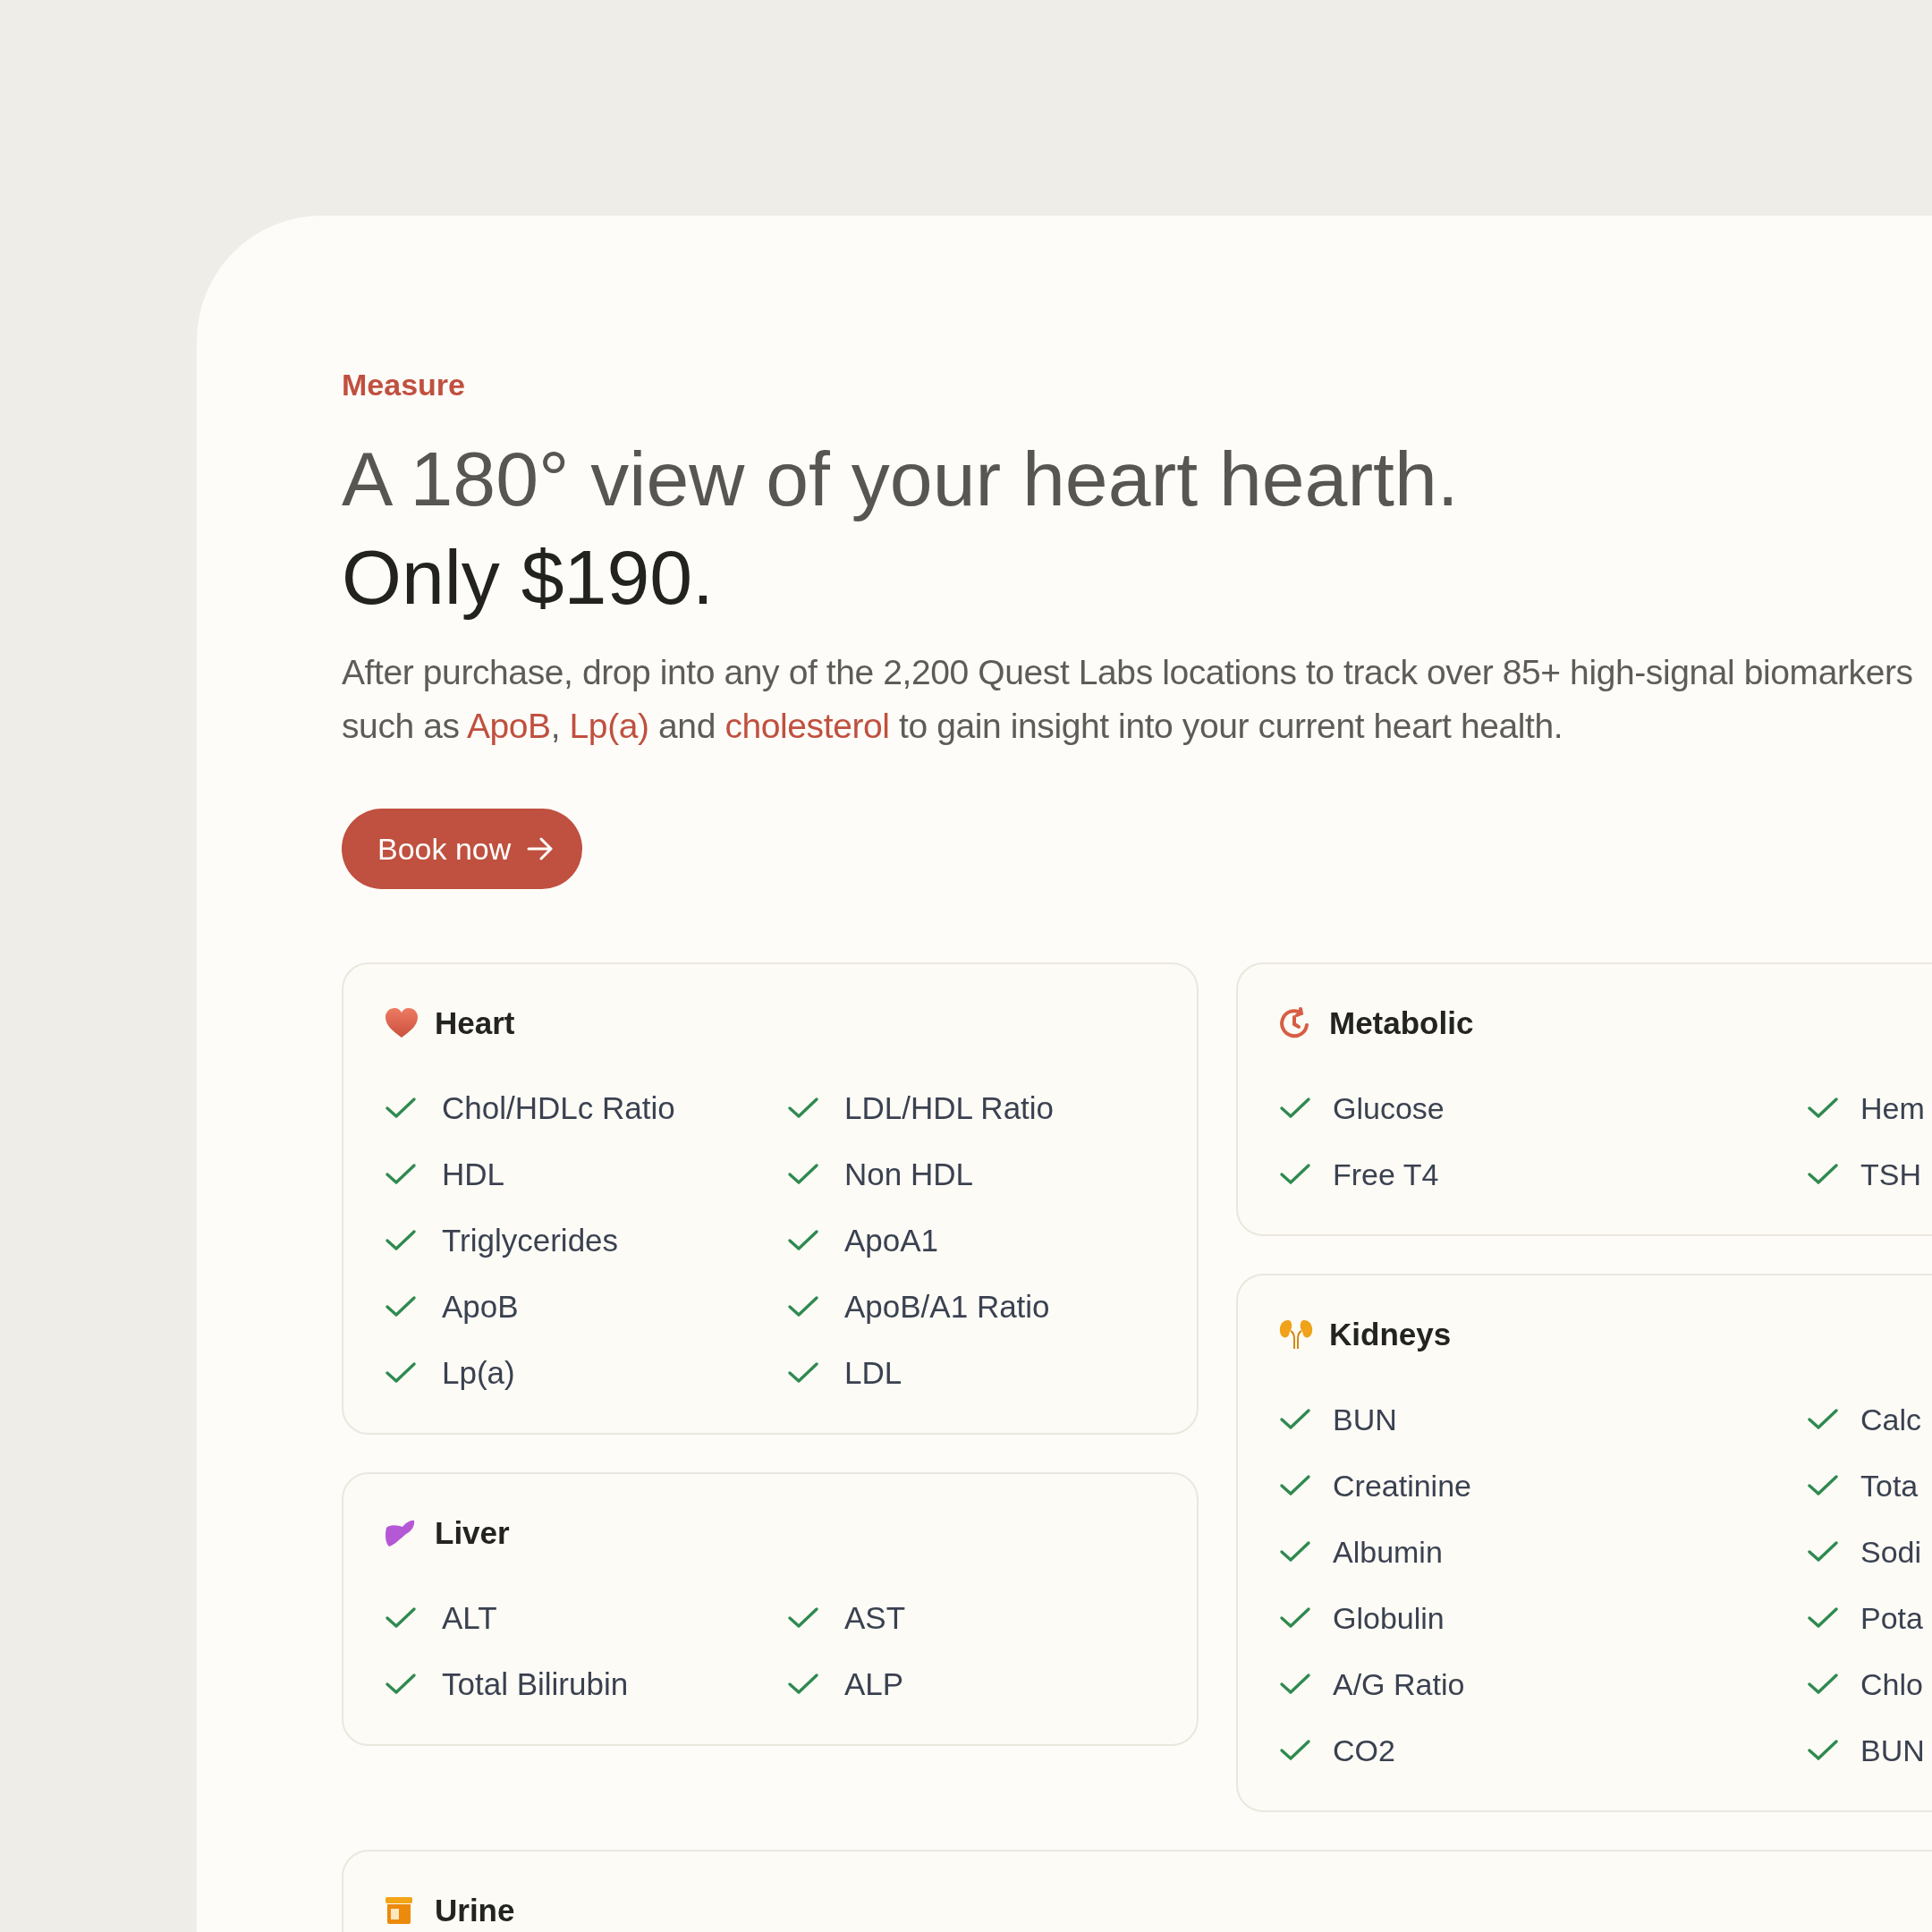  What do you see at coordinates (1389, 1108) in the screenshot?
I see `biomarker-label: Glucose` at bounding box center [1389, 1108].